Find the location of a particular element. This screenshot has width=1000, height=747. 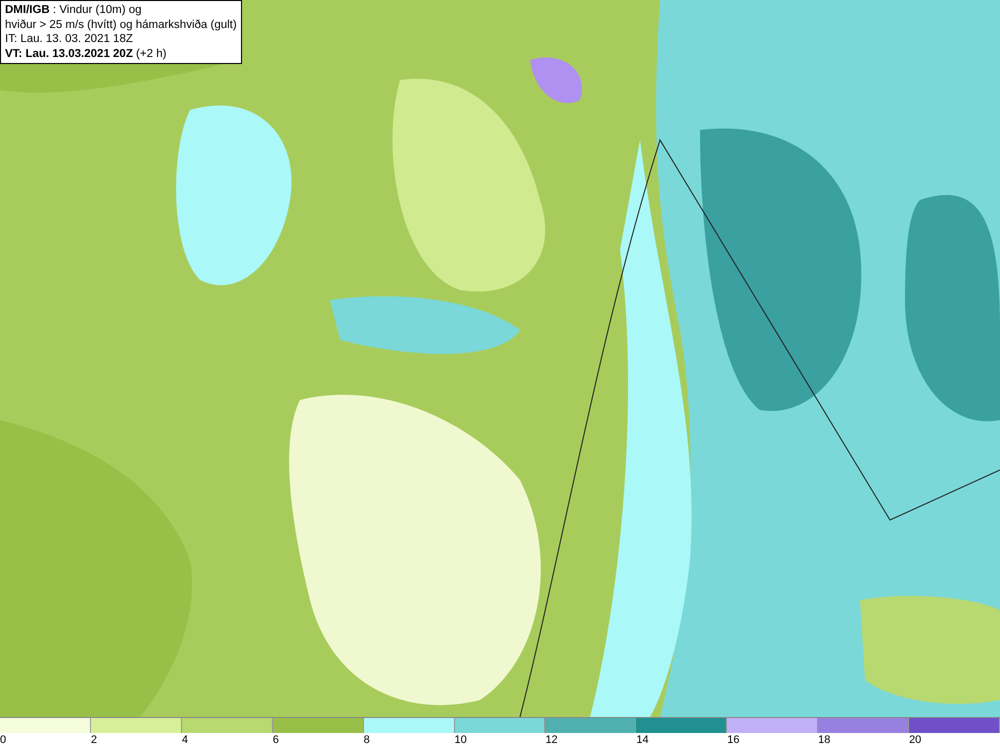

scale-label: 10 is located at coordinates (460, 740).